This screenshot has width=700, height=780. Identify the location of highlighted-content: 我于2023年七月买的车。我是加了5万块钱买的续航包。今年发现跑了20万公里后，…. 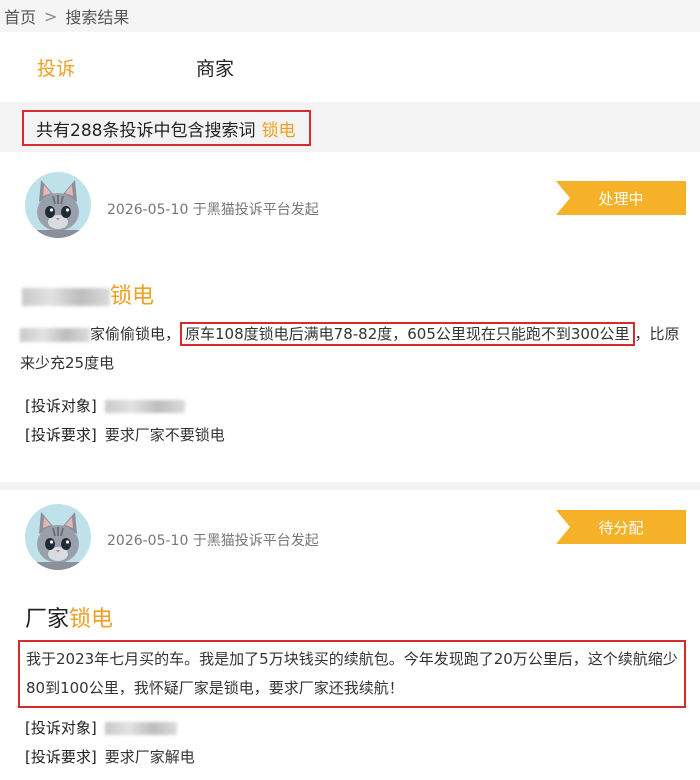
(352, 674).